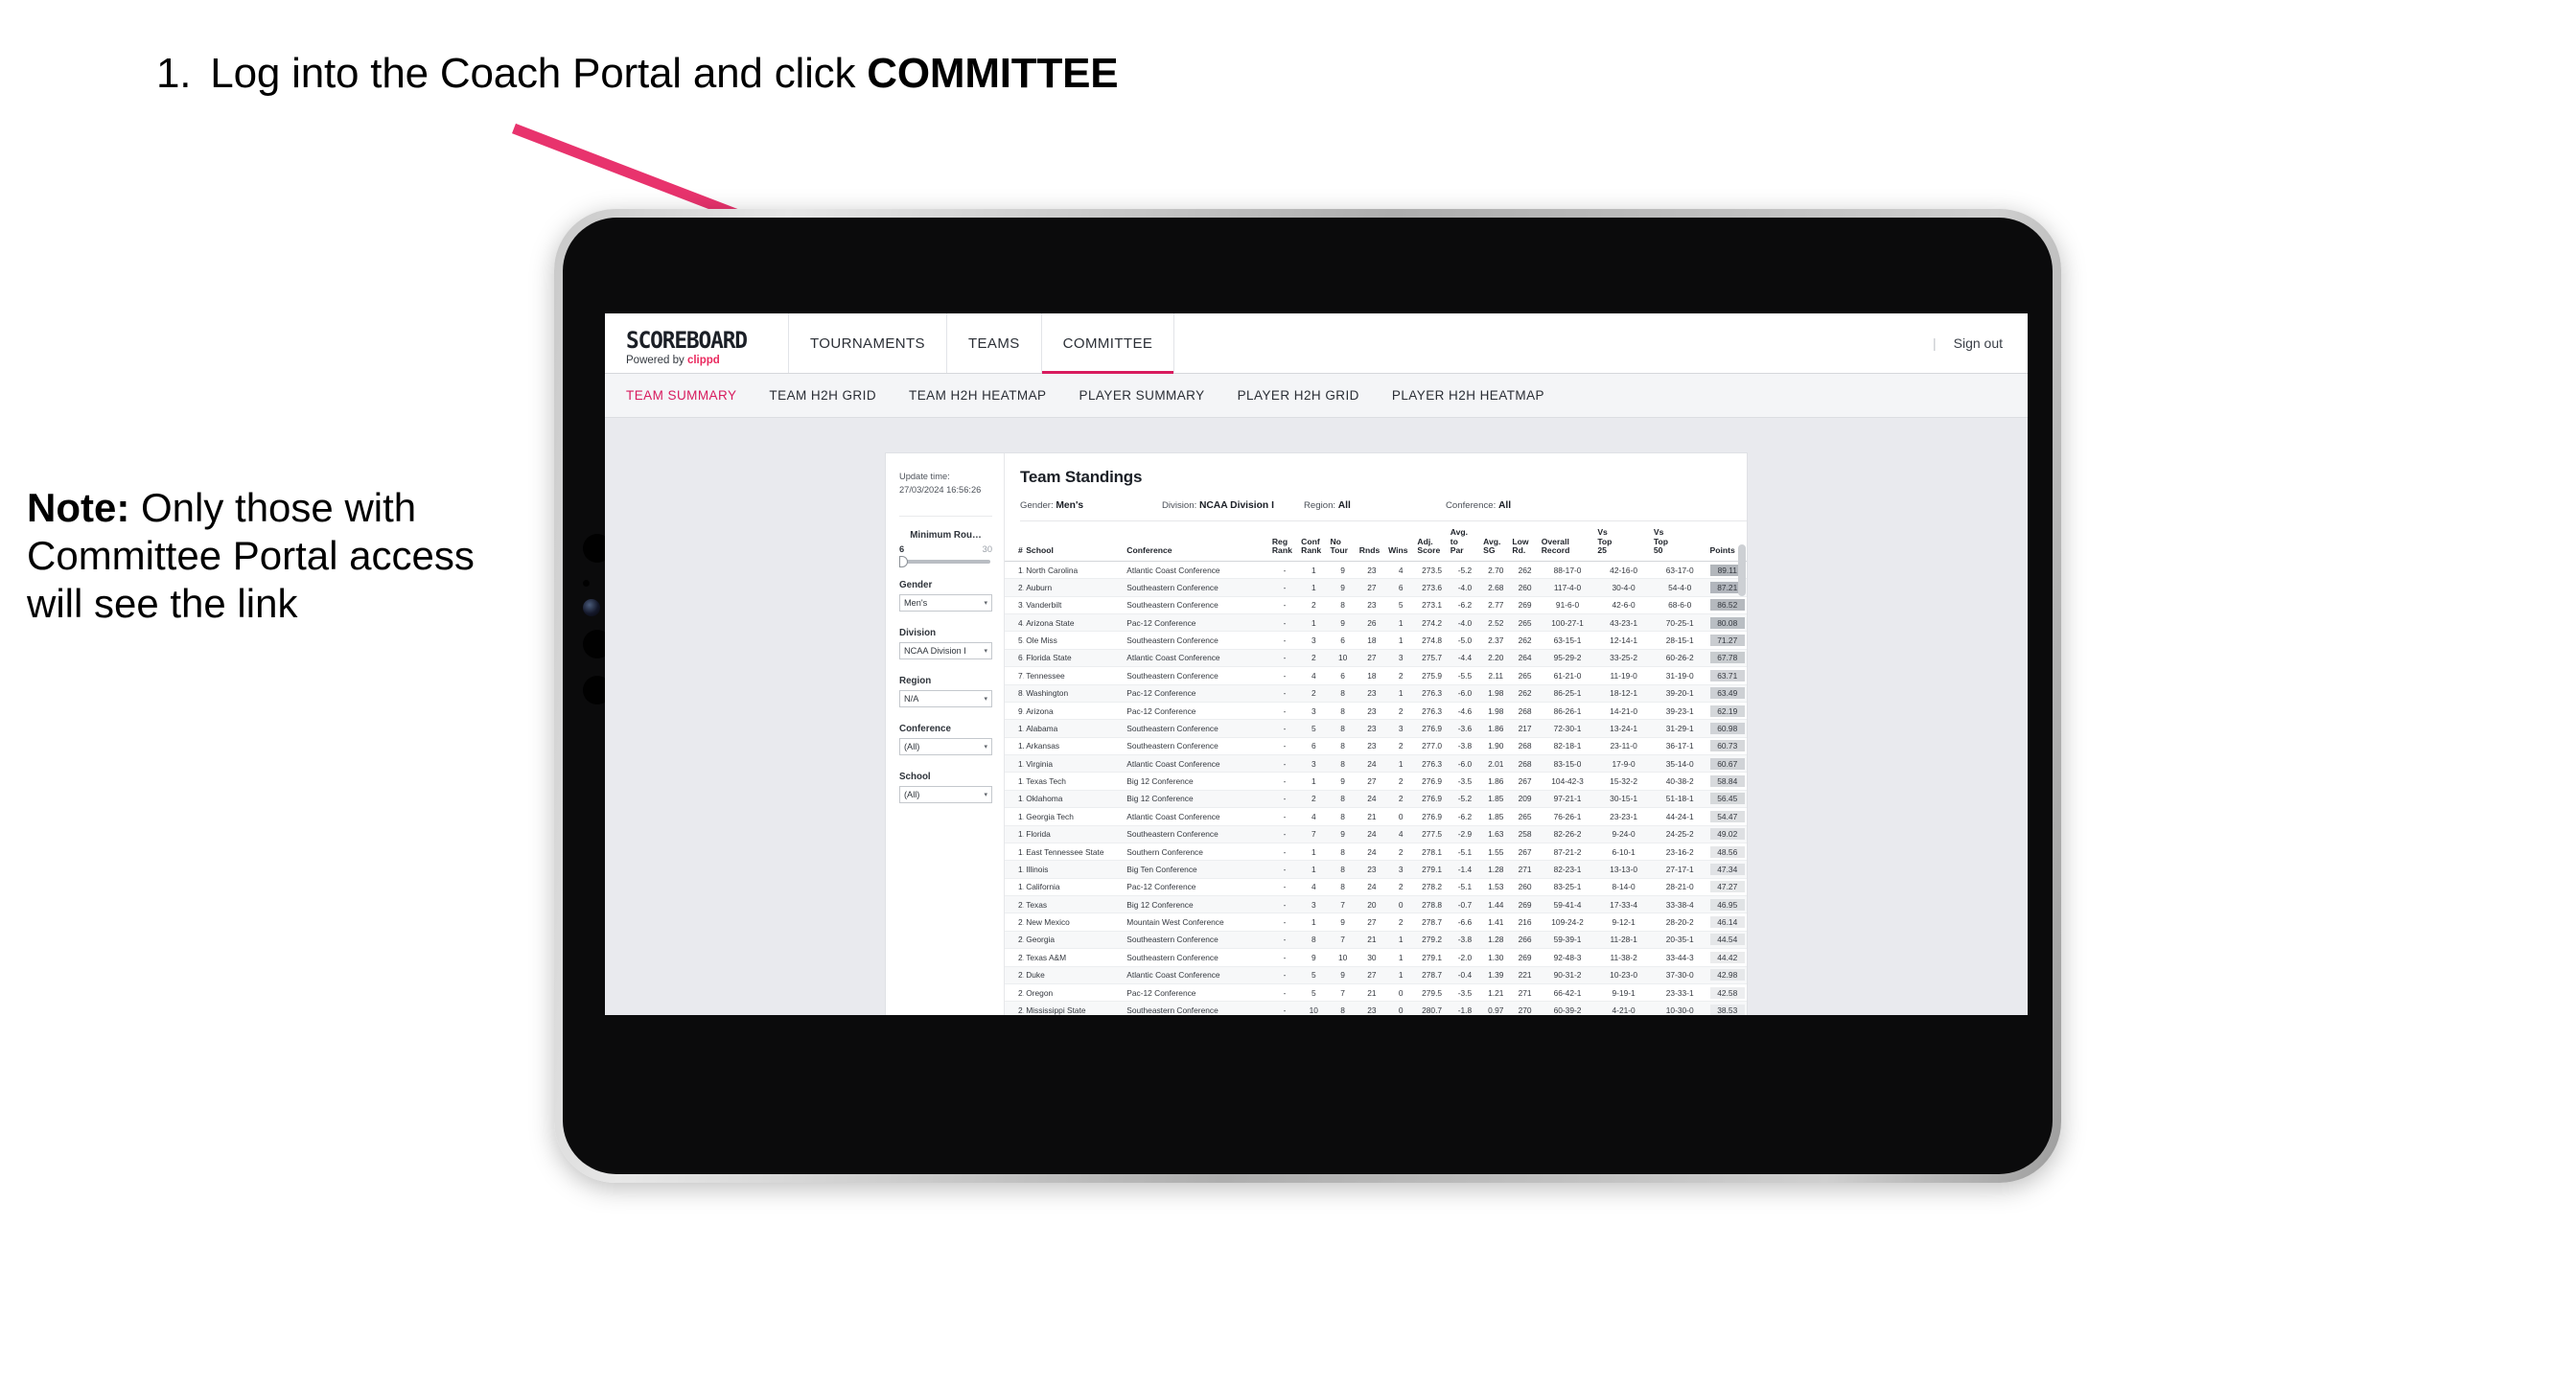 The width and height of the screenshot is (2576, 1386). Describe the element at coordinates (1496, 542) in the screenshot. I see `column-header: Avg. SG` at that location.